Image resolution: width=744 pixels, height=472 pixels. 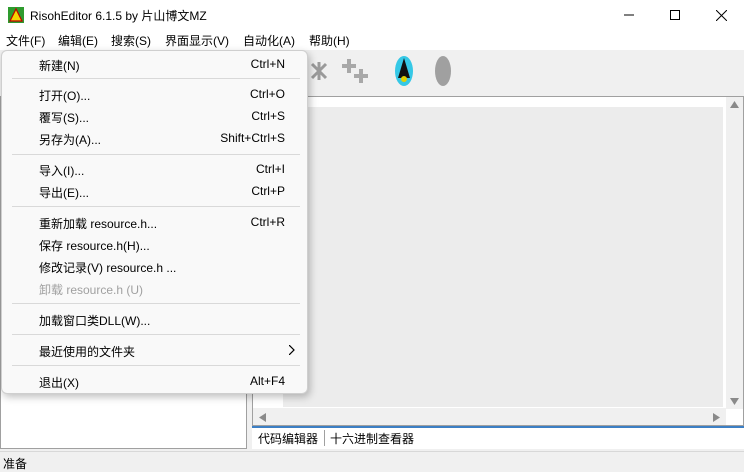 I want to click on menu-item-shortcut: Ctrl+S, so click(x=268, y=116).